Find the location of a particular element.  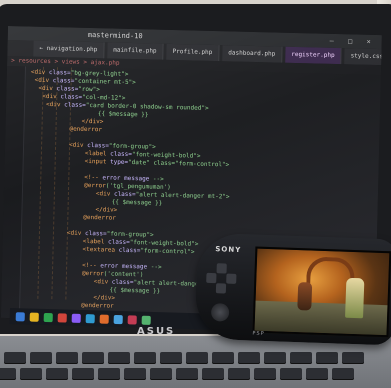

psp-console: SONY PSP is located at coordinates (292, 289).